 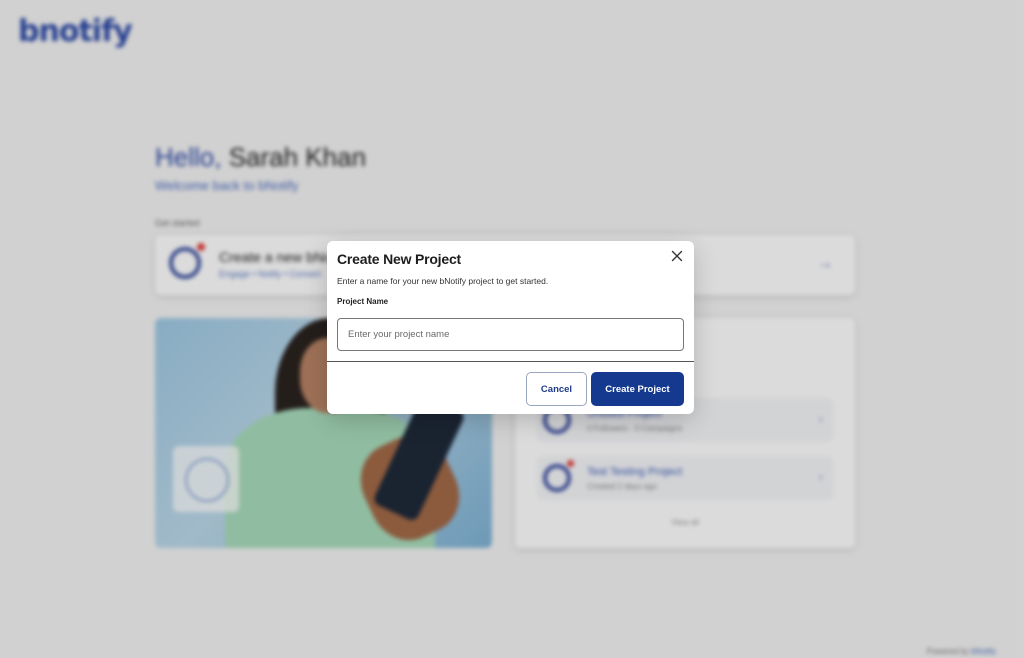 What do you see at coordinates (637, 389) in the screenshot?
I see `create-project-button: Create Project` at bounding box center [637, 389].